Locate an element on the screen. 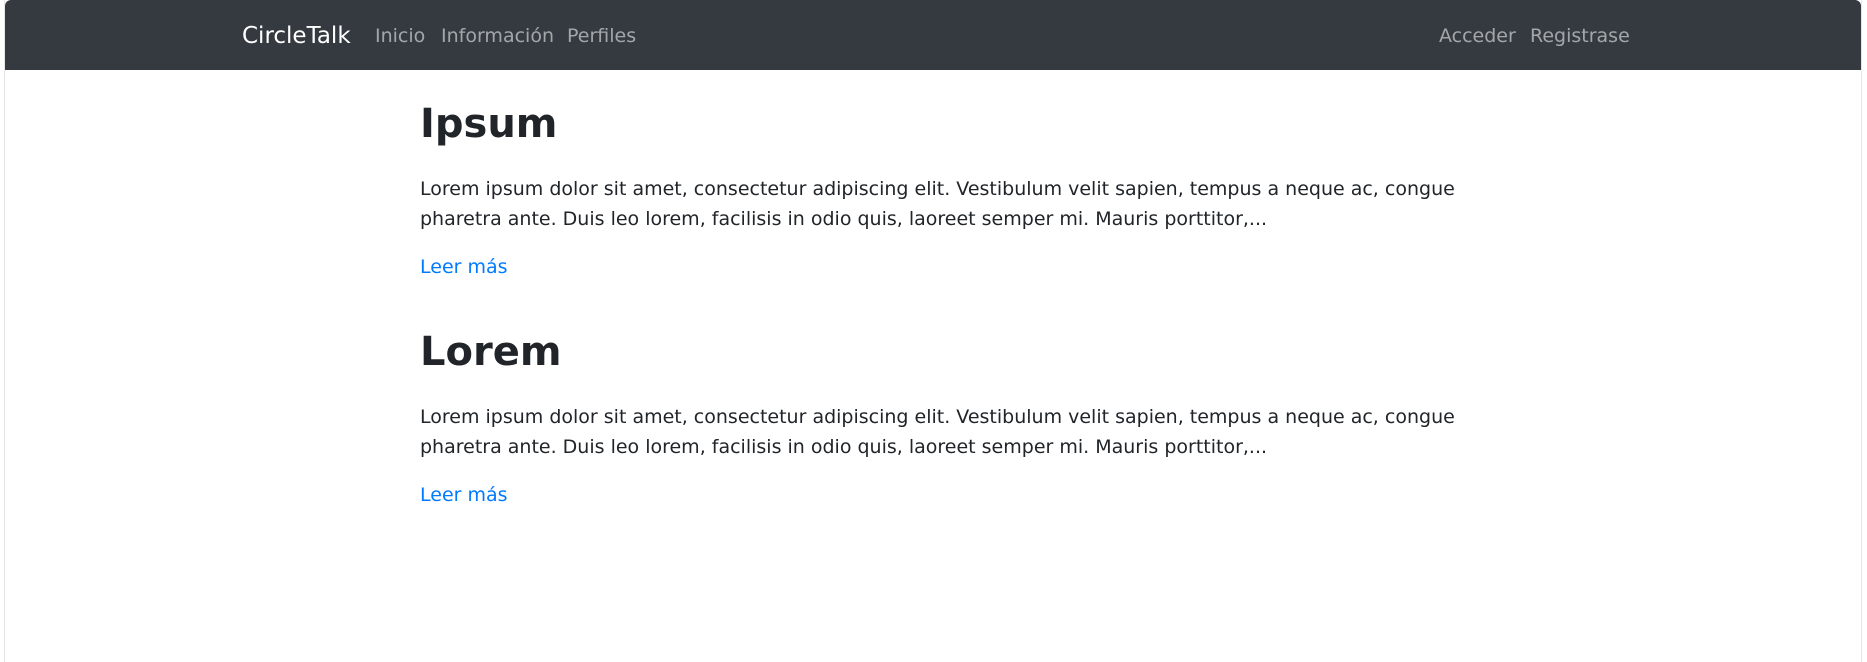 This screenshot has width=1867, height=662. post-title: Ipsum is located at coordinates (489, 124).